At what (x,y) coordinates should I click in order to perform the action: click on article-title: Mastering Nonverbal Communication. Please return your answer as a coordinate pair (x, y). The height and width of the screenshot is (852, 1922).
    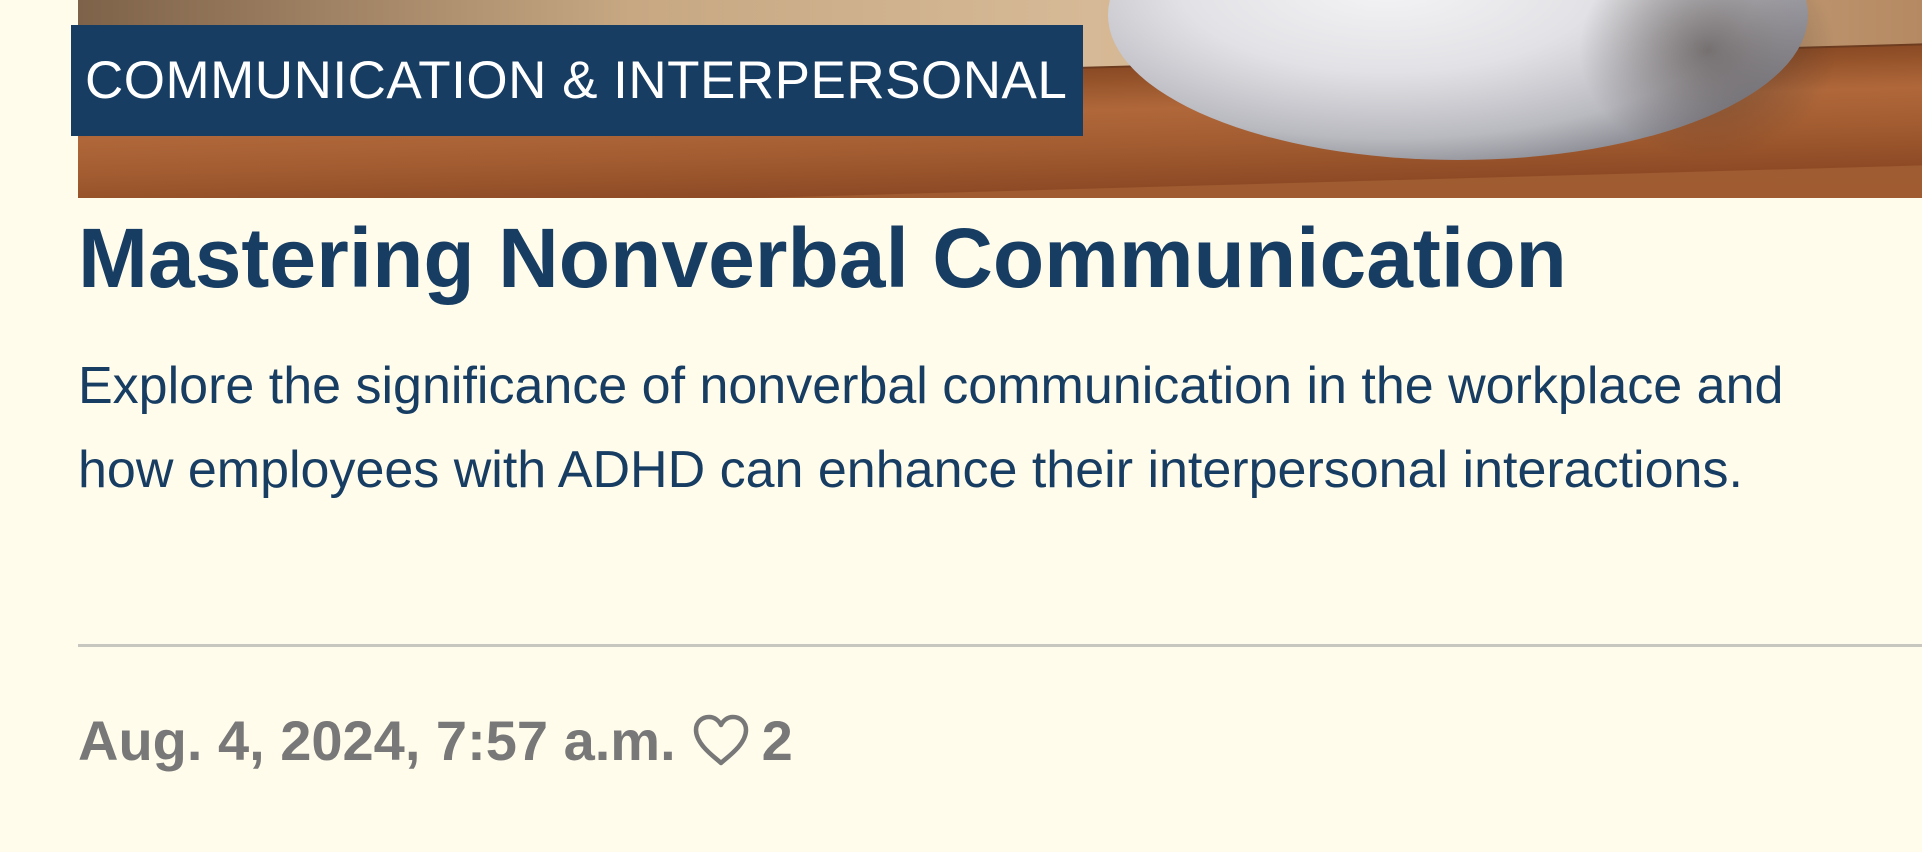
    Looking at the image, I should click on (822, 258).